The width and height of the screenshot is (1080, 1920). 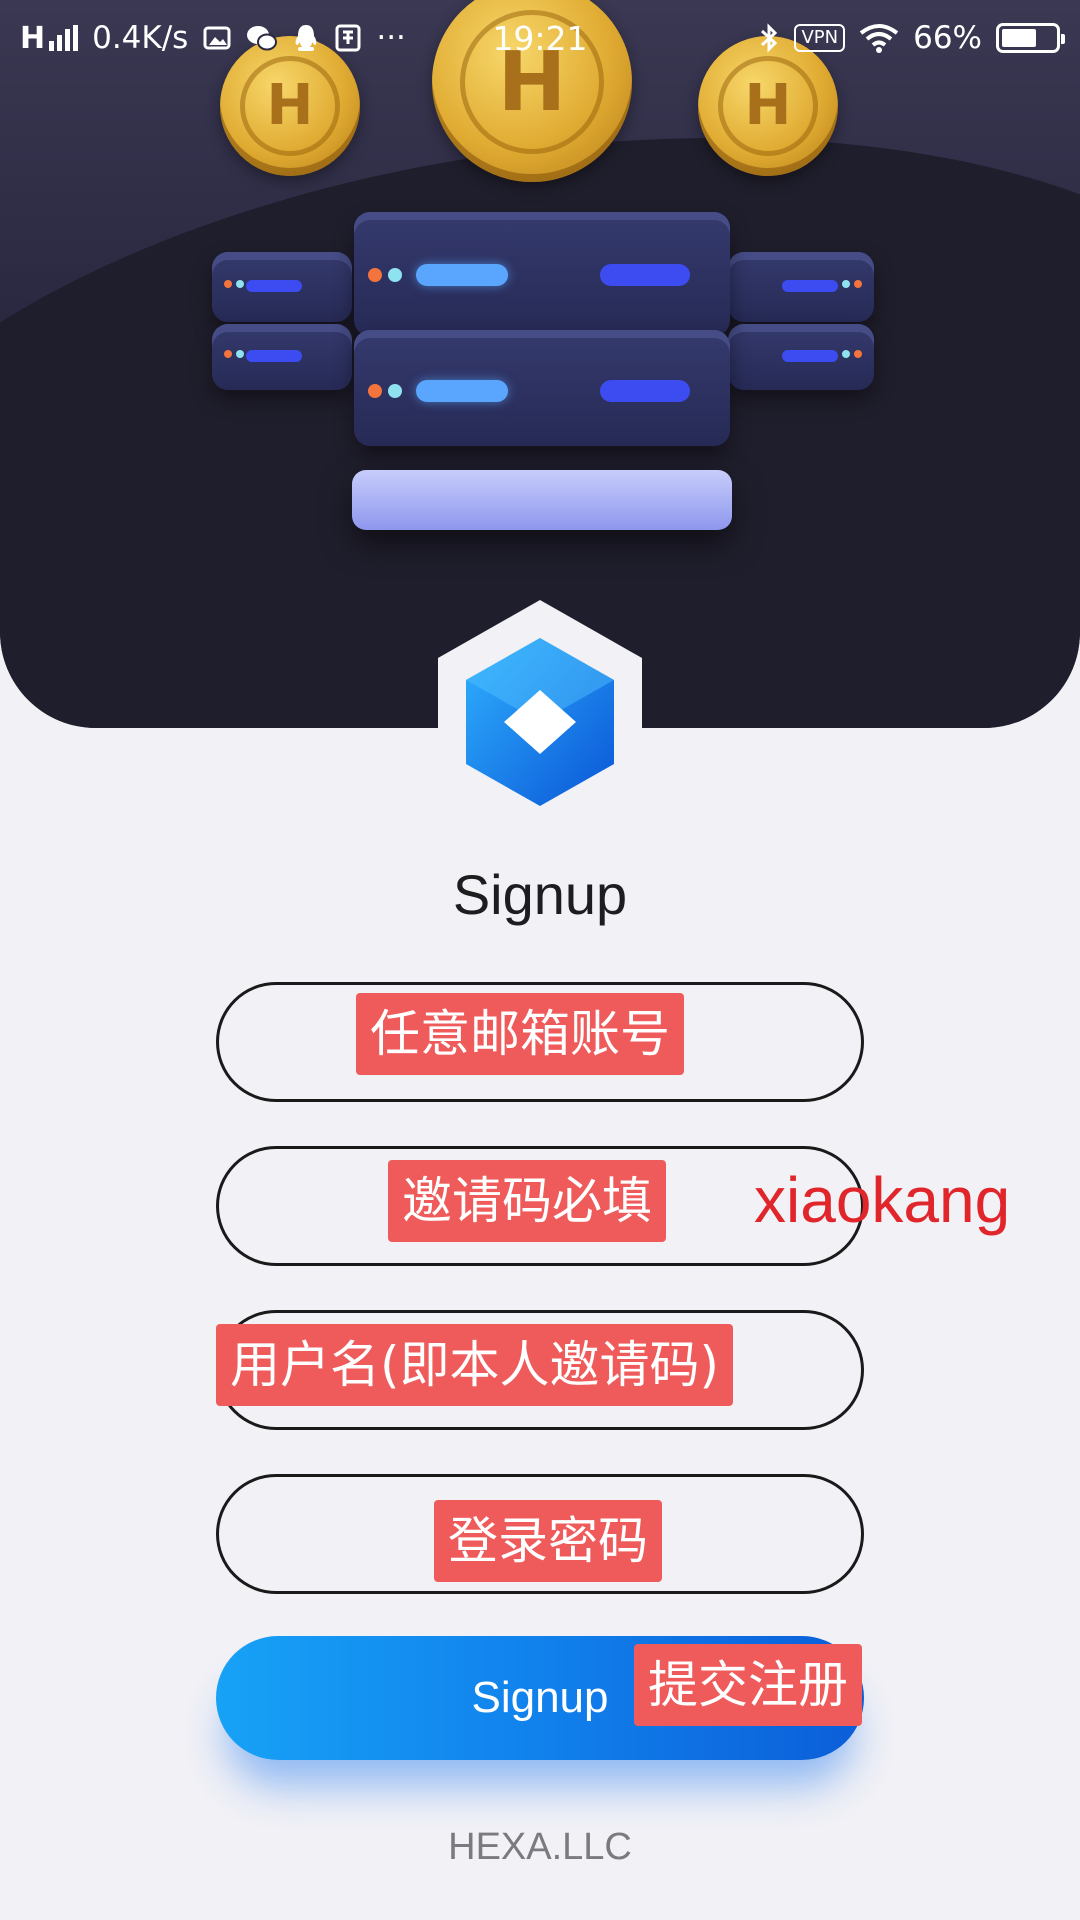 What do you see at coordinates (520, 1034) in the screenshot?
I see `email-annotation: 任意邮箱账号` at bounding box center [520, 1034].